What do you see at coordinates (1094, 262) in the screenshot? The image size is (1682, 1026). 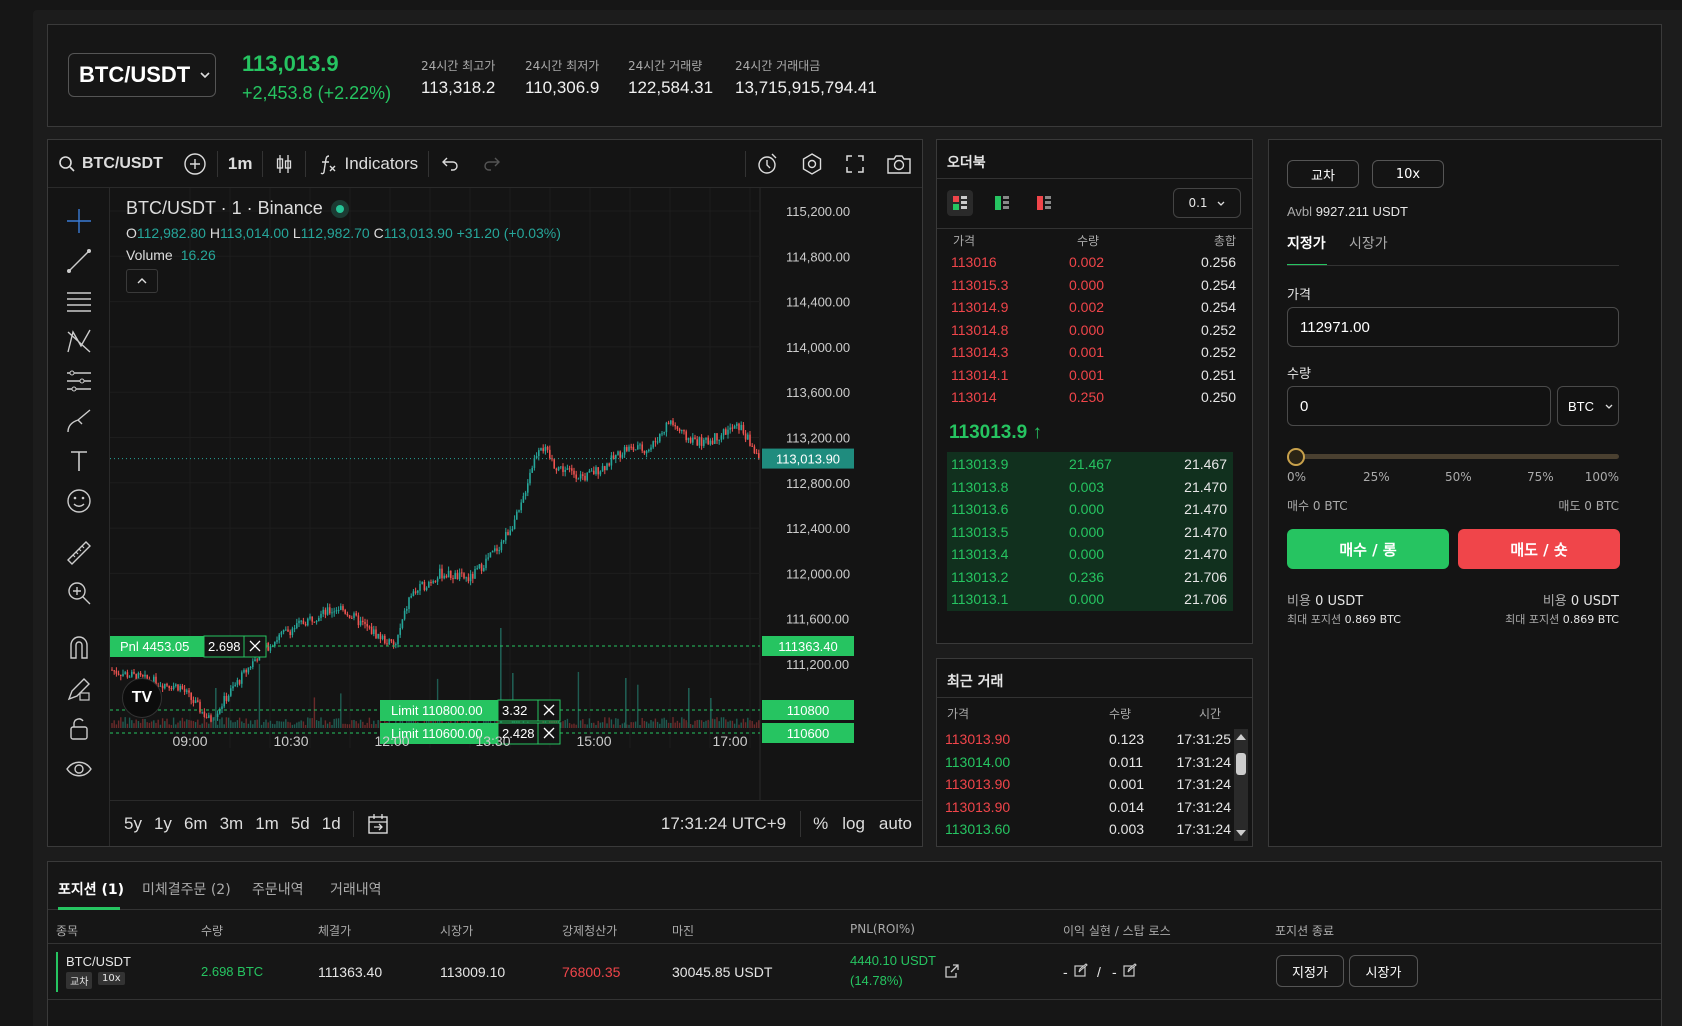 I see `ask-row: 113016 0.002 0.256` at bounding box center [1094, 262].